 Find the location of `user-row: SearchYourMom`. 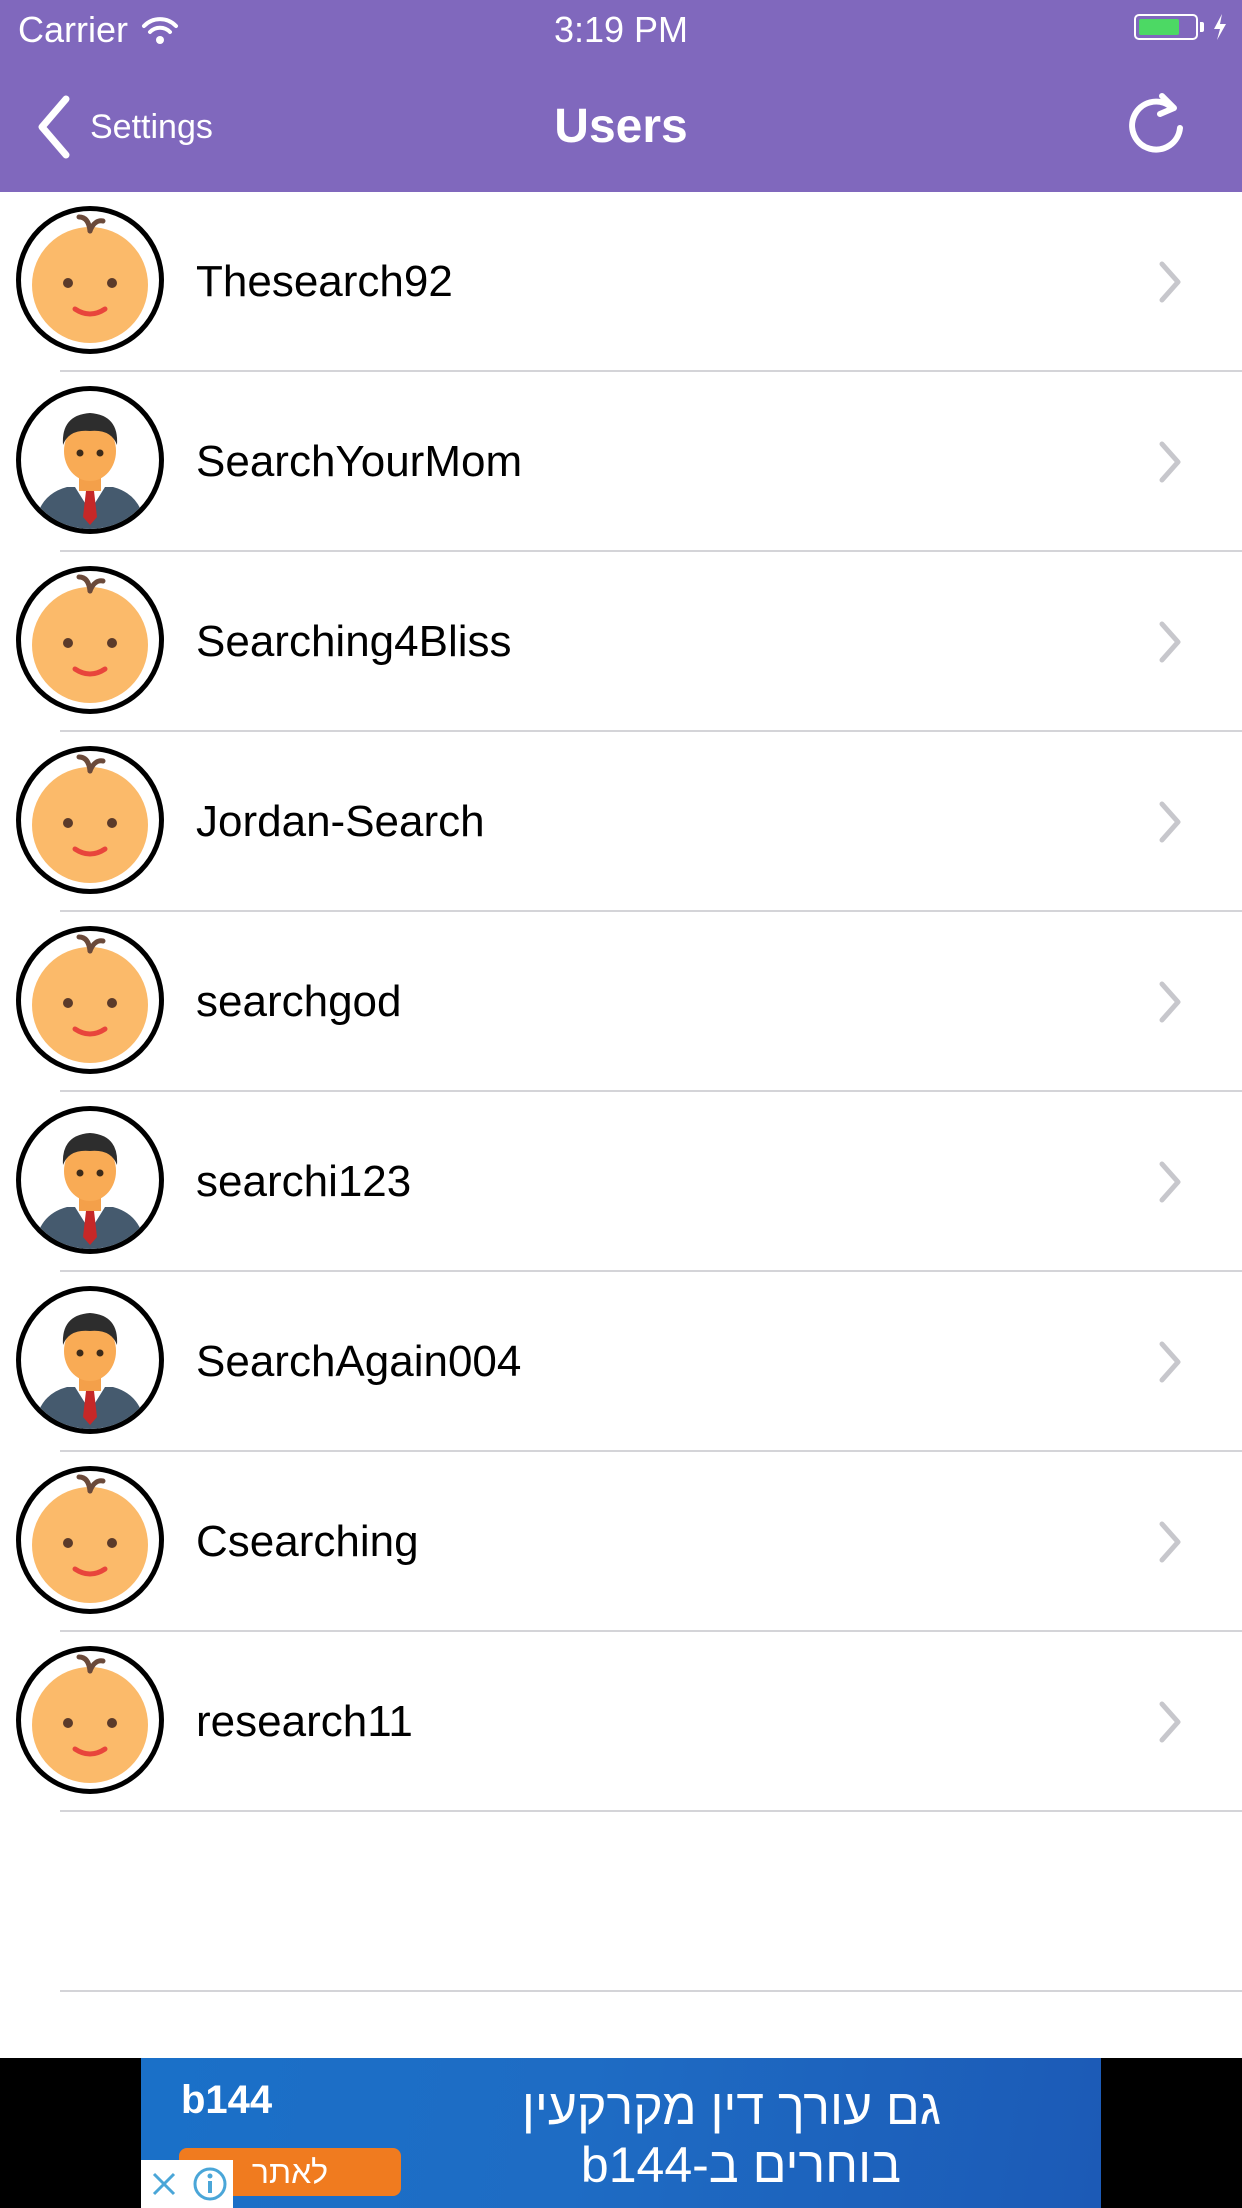

user-row: SearchYourMom is located at coordinates (621, 462).